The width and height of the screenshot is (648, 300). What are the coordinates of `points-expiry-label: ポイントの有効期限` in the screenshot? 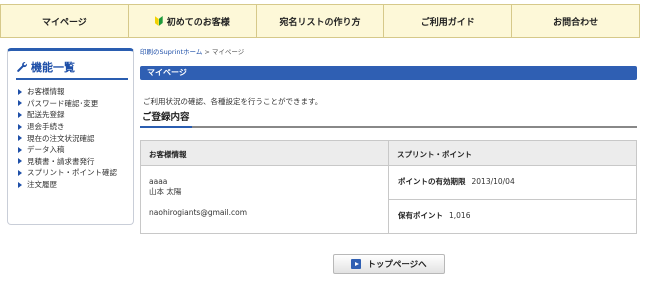 It's located at (432, 181).